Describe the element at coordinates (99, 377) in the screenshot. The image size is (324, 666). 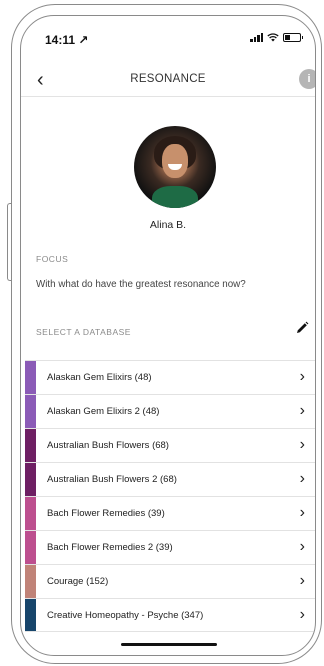
I see `database-name: Alaskan Gem Elixirs (48)` at that location.